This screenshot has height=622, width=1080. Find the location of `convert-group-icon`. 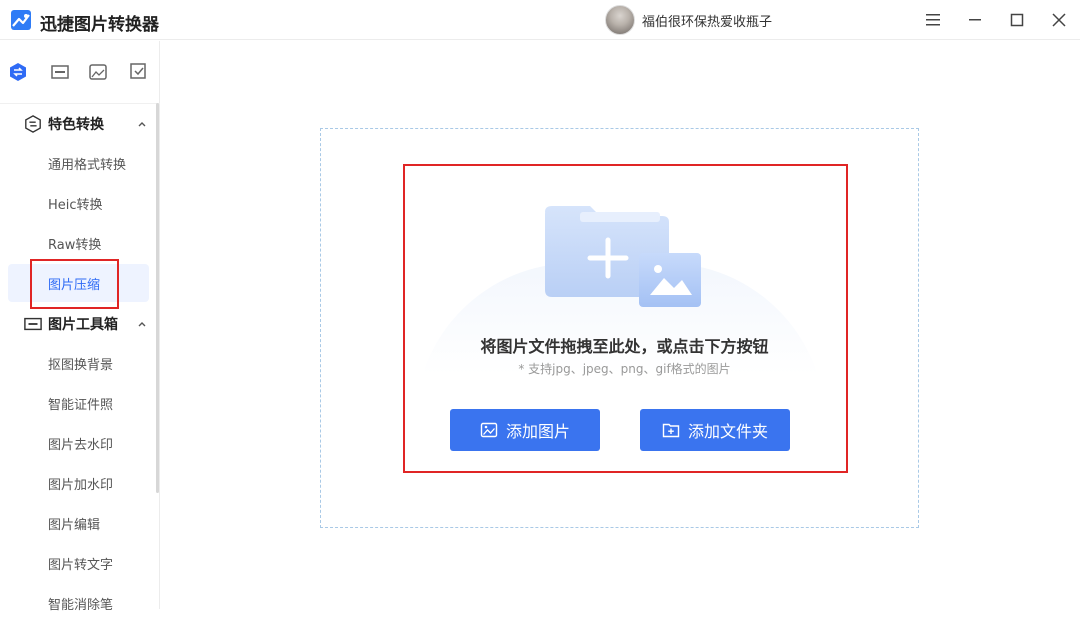

convert-group-icon is located at coordinates (33, 124).